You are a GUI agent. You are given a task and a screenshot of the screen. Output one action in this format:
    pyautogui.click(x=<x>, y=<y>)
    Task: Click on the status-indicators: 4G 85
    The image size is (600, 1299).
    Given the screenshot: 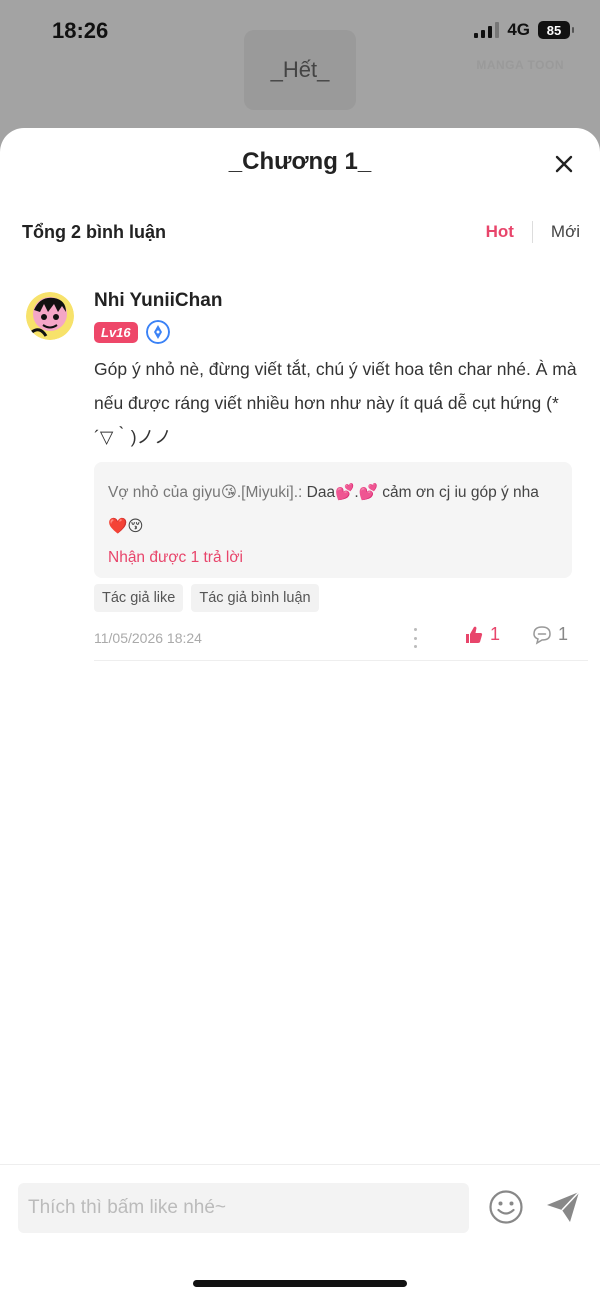 What is the action you would take?
    pyautogui.click(x=524, y=30)
    